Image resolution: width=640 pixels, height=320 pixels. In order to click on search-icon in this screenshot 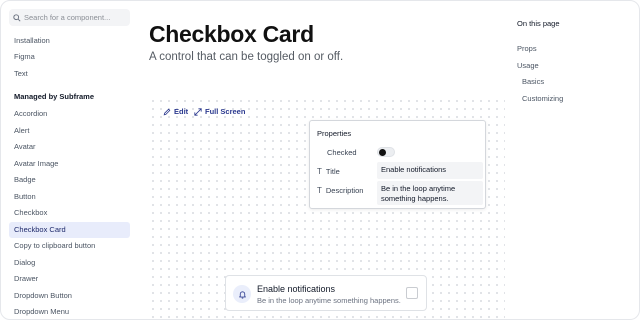, I will do `click(17, 17)`.